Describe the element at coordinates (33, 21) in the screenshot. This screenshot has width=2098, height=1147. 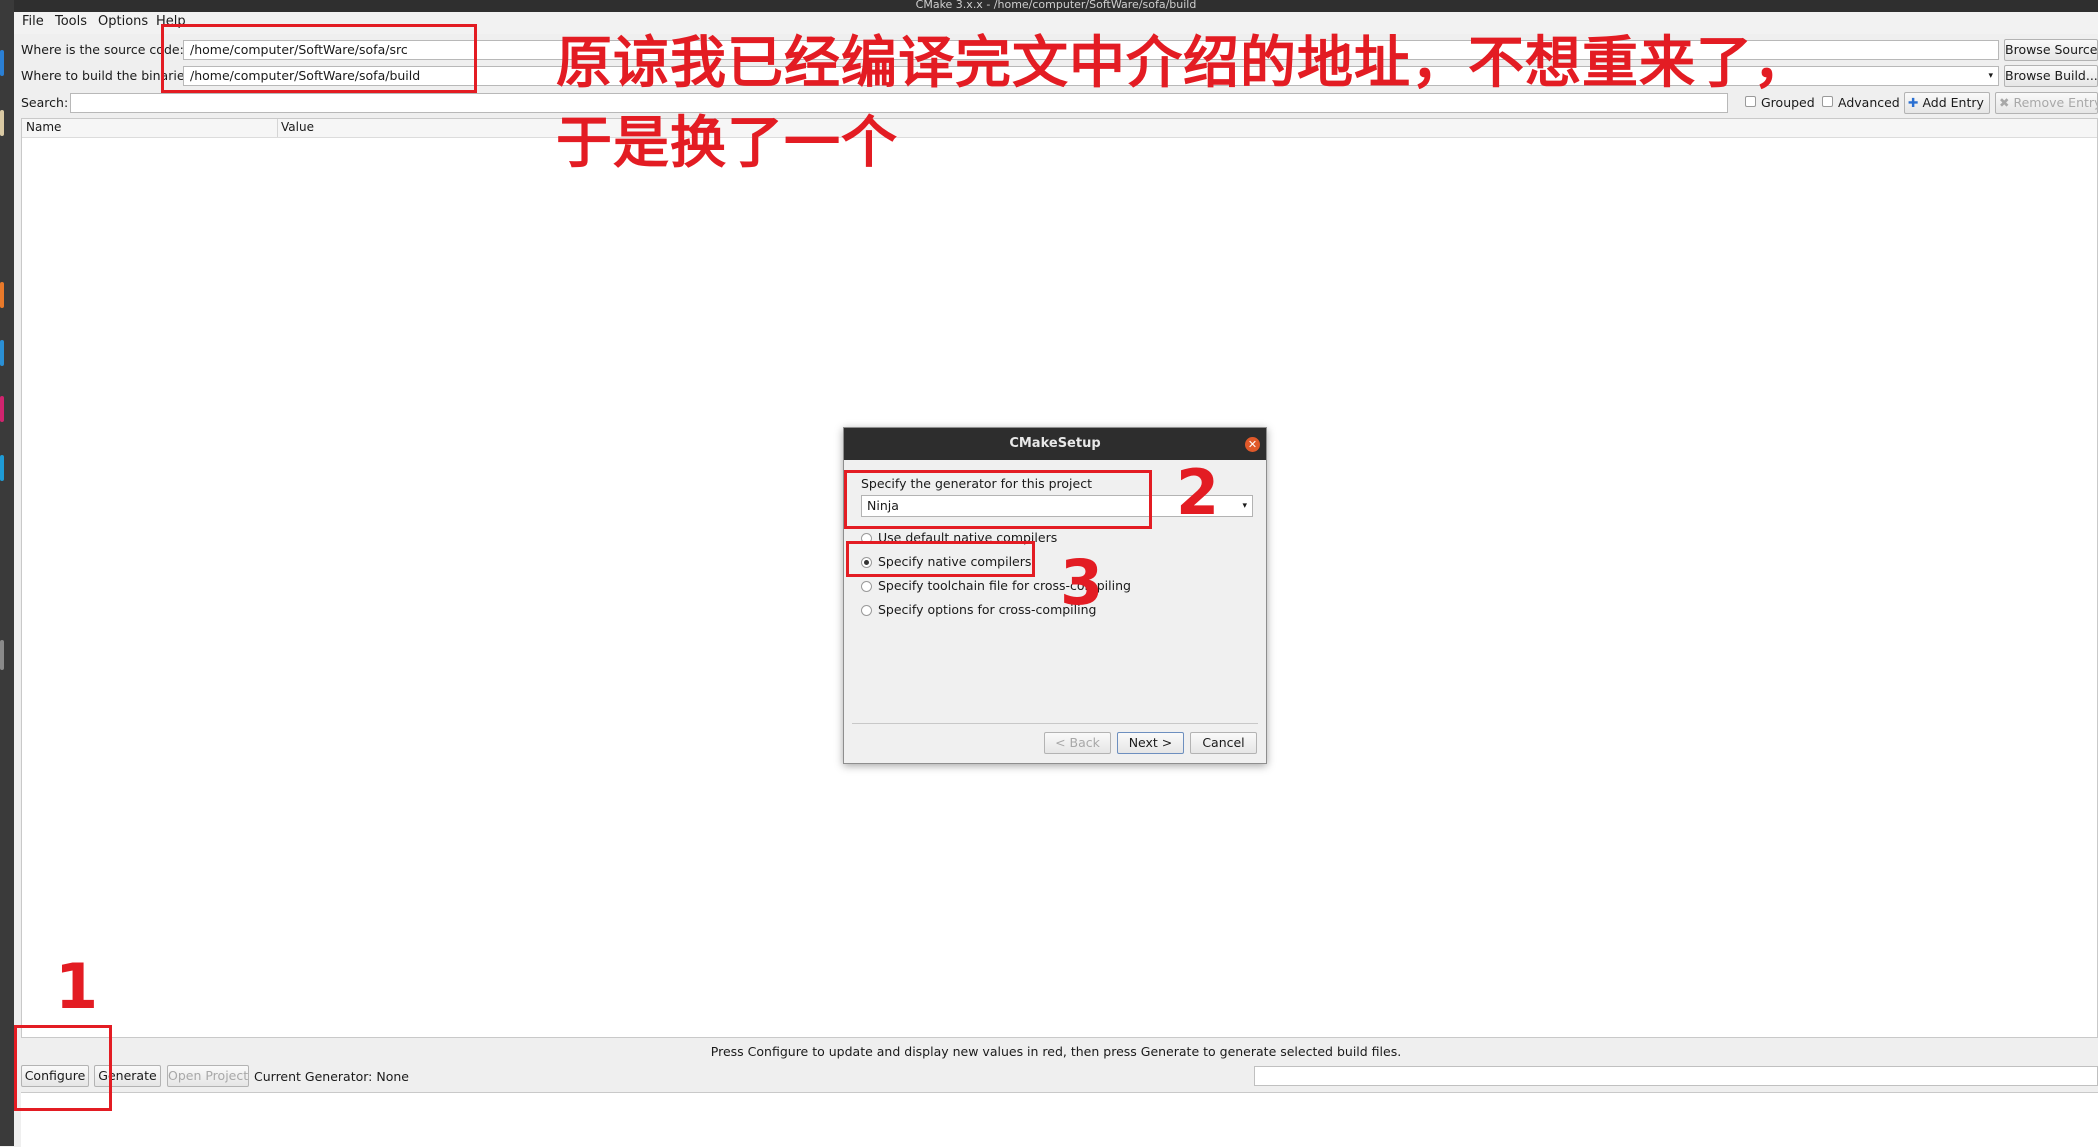
I see `menu-file: File` at that location.